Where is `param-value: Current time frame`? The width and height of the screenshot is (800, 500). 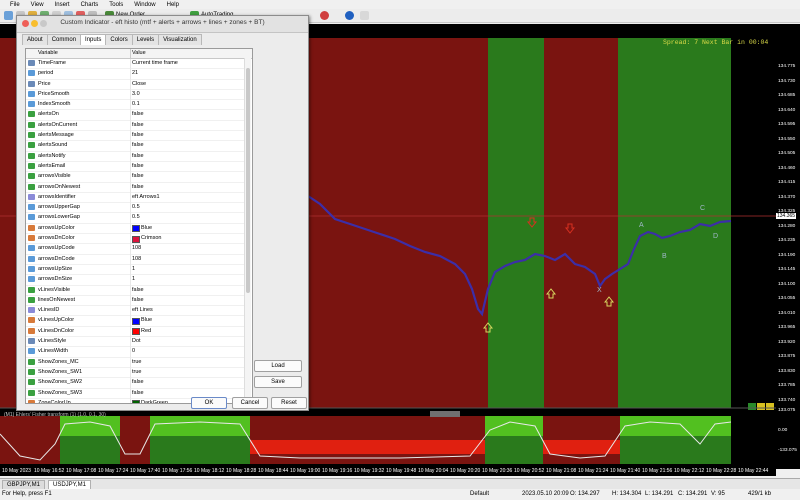
param-value: Current time frame is located at coordinates (155, 63).